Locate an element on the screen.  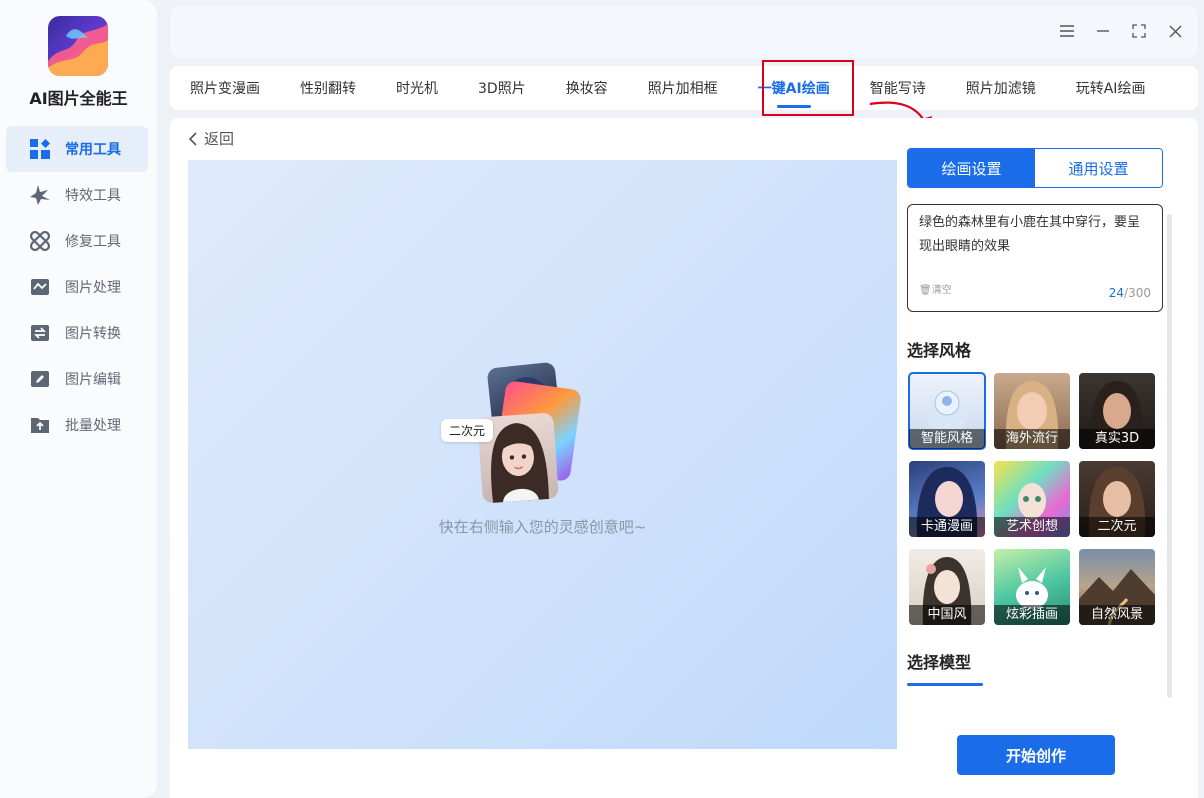
clear-label: 清空 is located at coordinates (941, 290).